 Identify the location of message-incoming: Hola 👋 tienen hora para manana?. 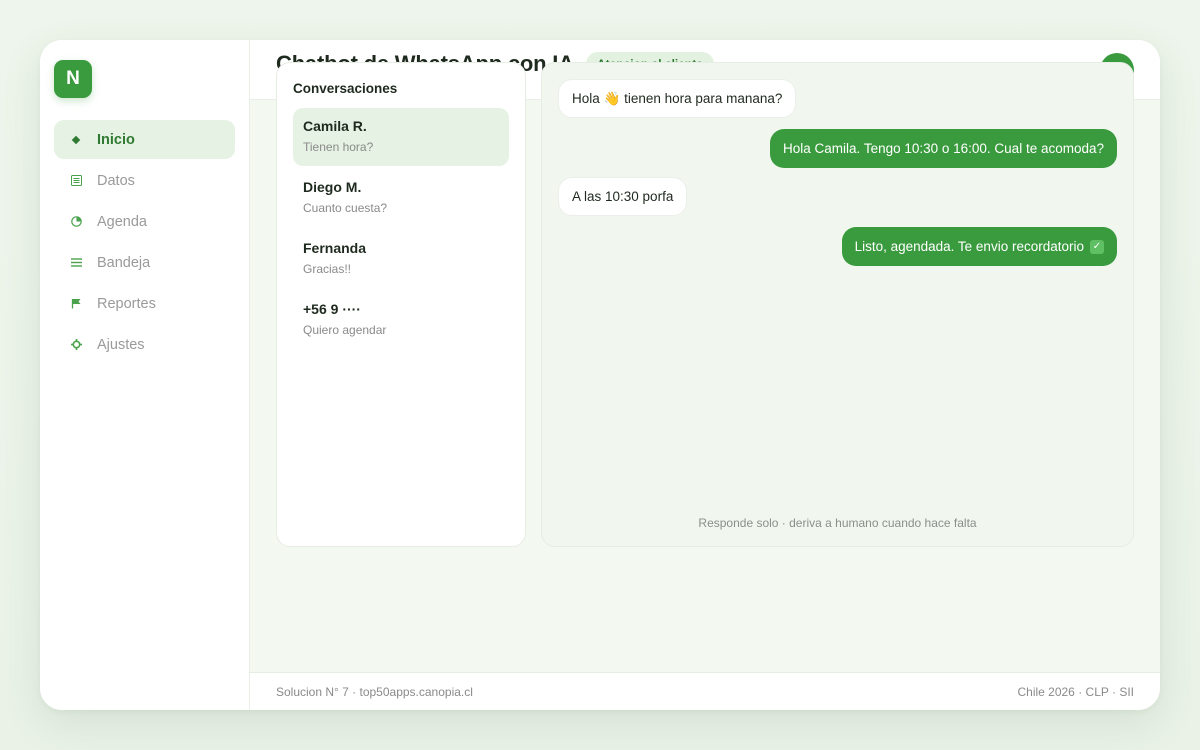
(677, 98).